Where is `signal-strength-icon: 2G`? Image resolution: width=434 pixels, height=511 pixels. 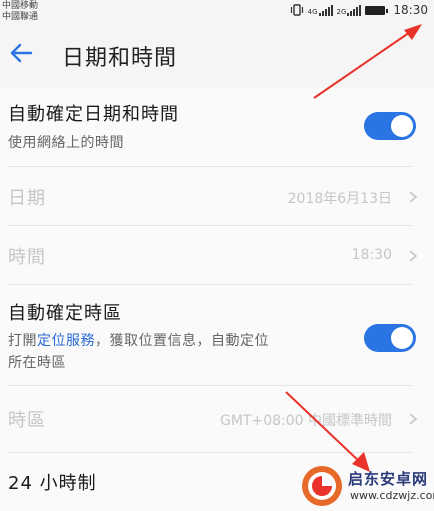
signal-strength-icon: 2G is located at coordinates (349, 10).